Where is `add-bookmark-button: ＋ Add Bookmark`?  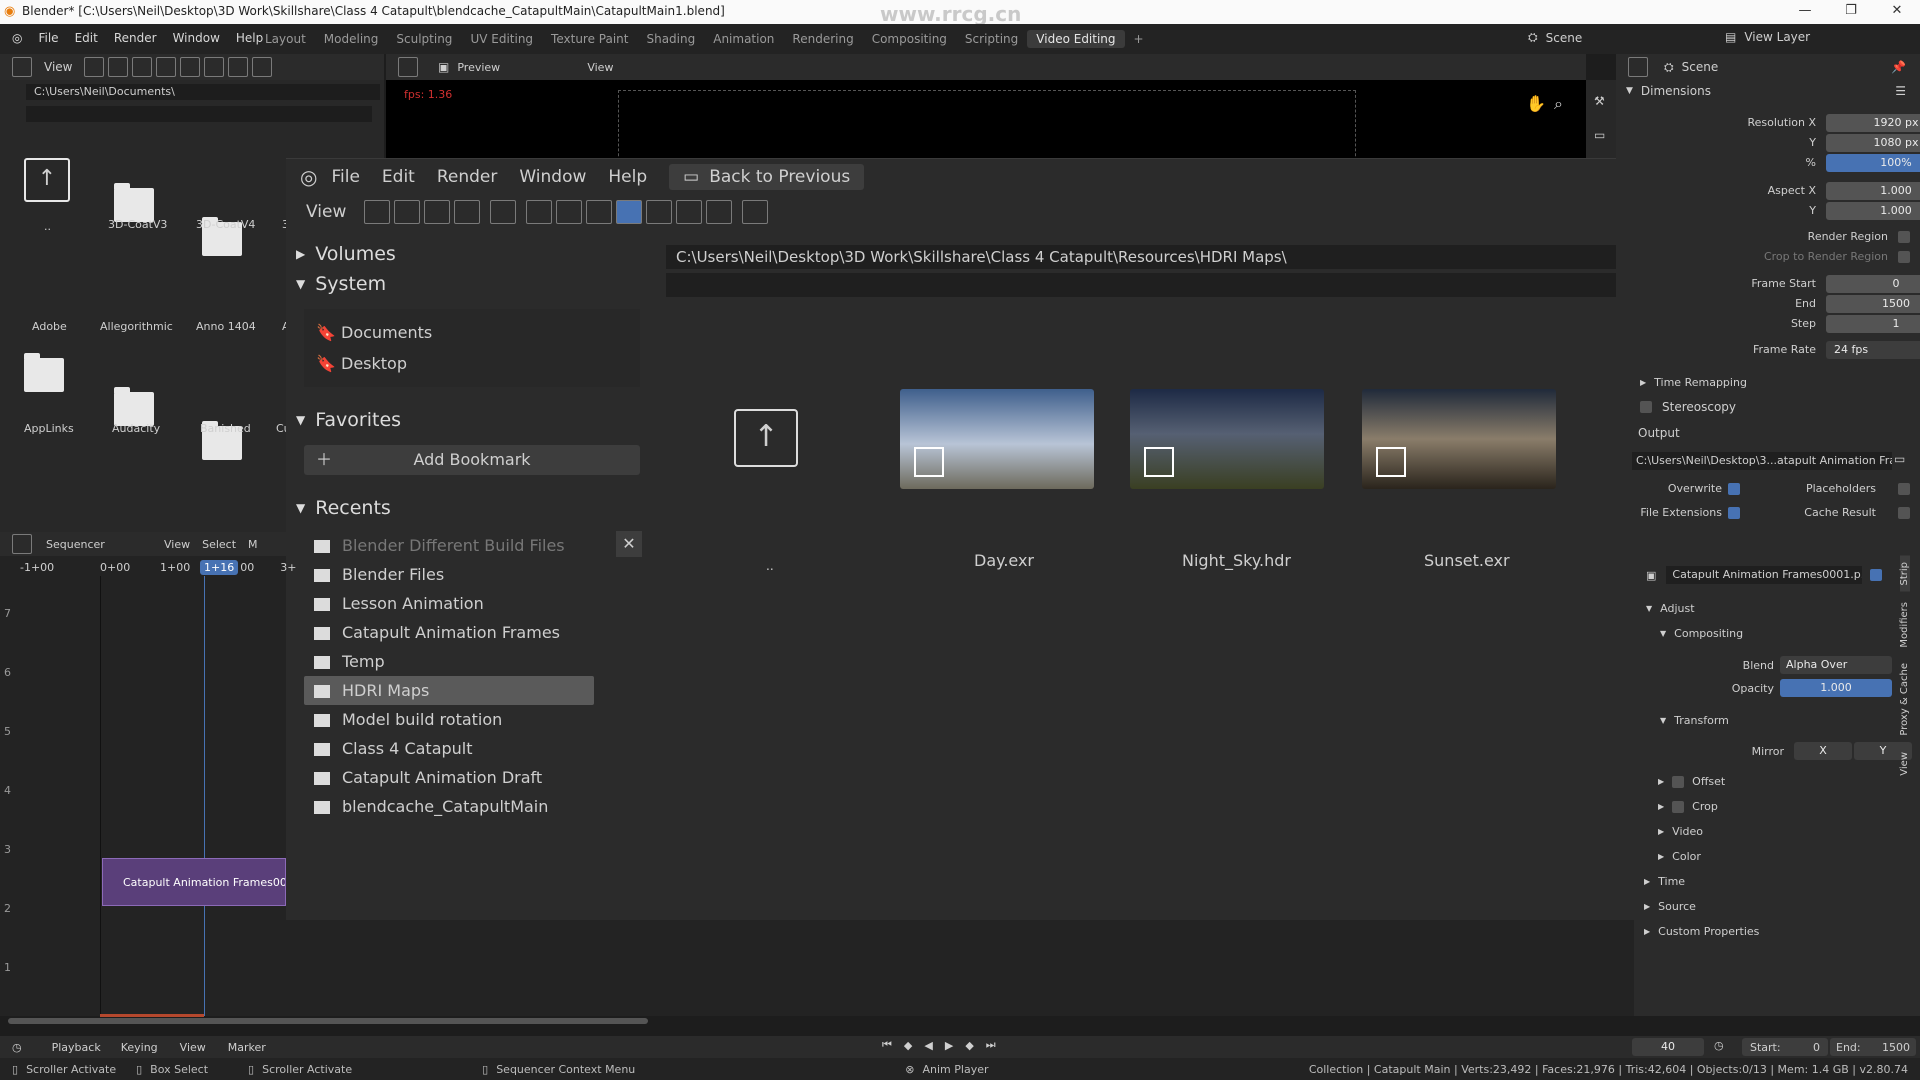 add-bookmark-button: ＋ Add Bookmark is located at coordinates (472, 460).